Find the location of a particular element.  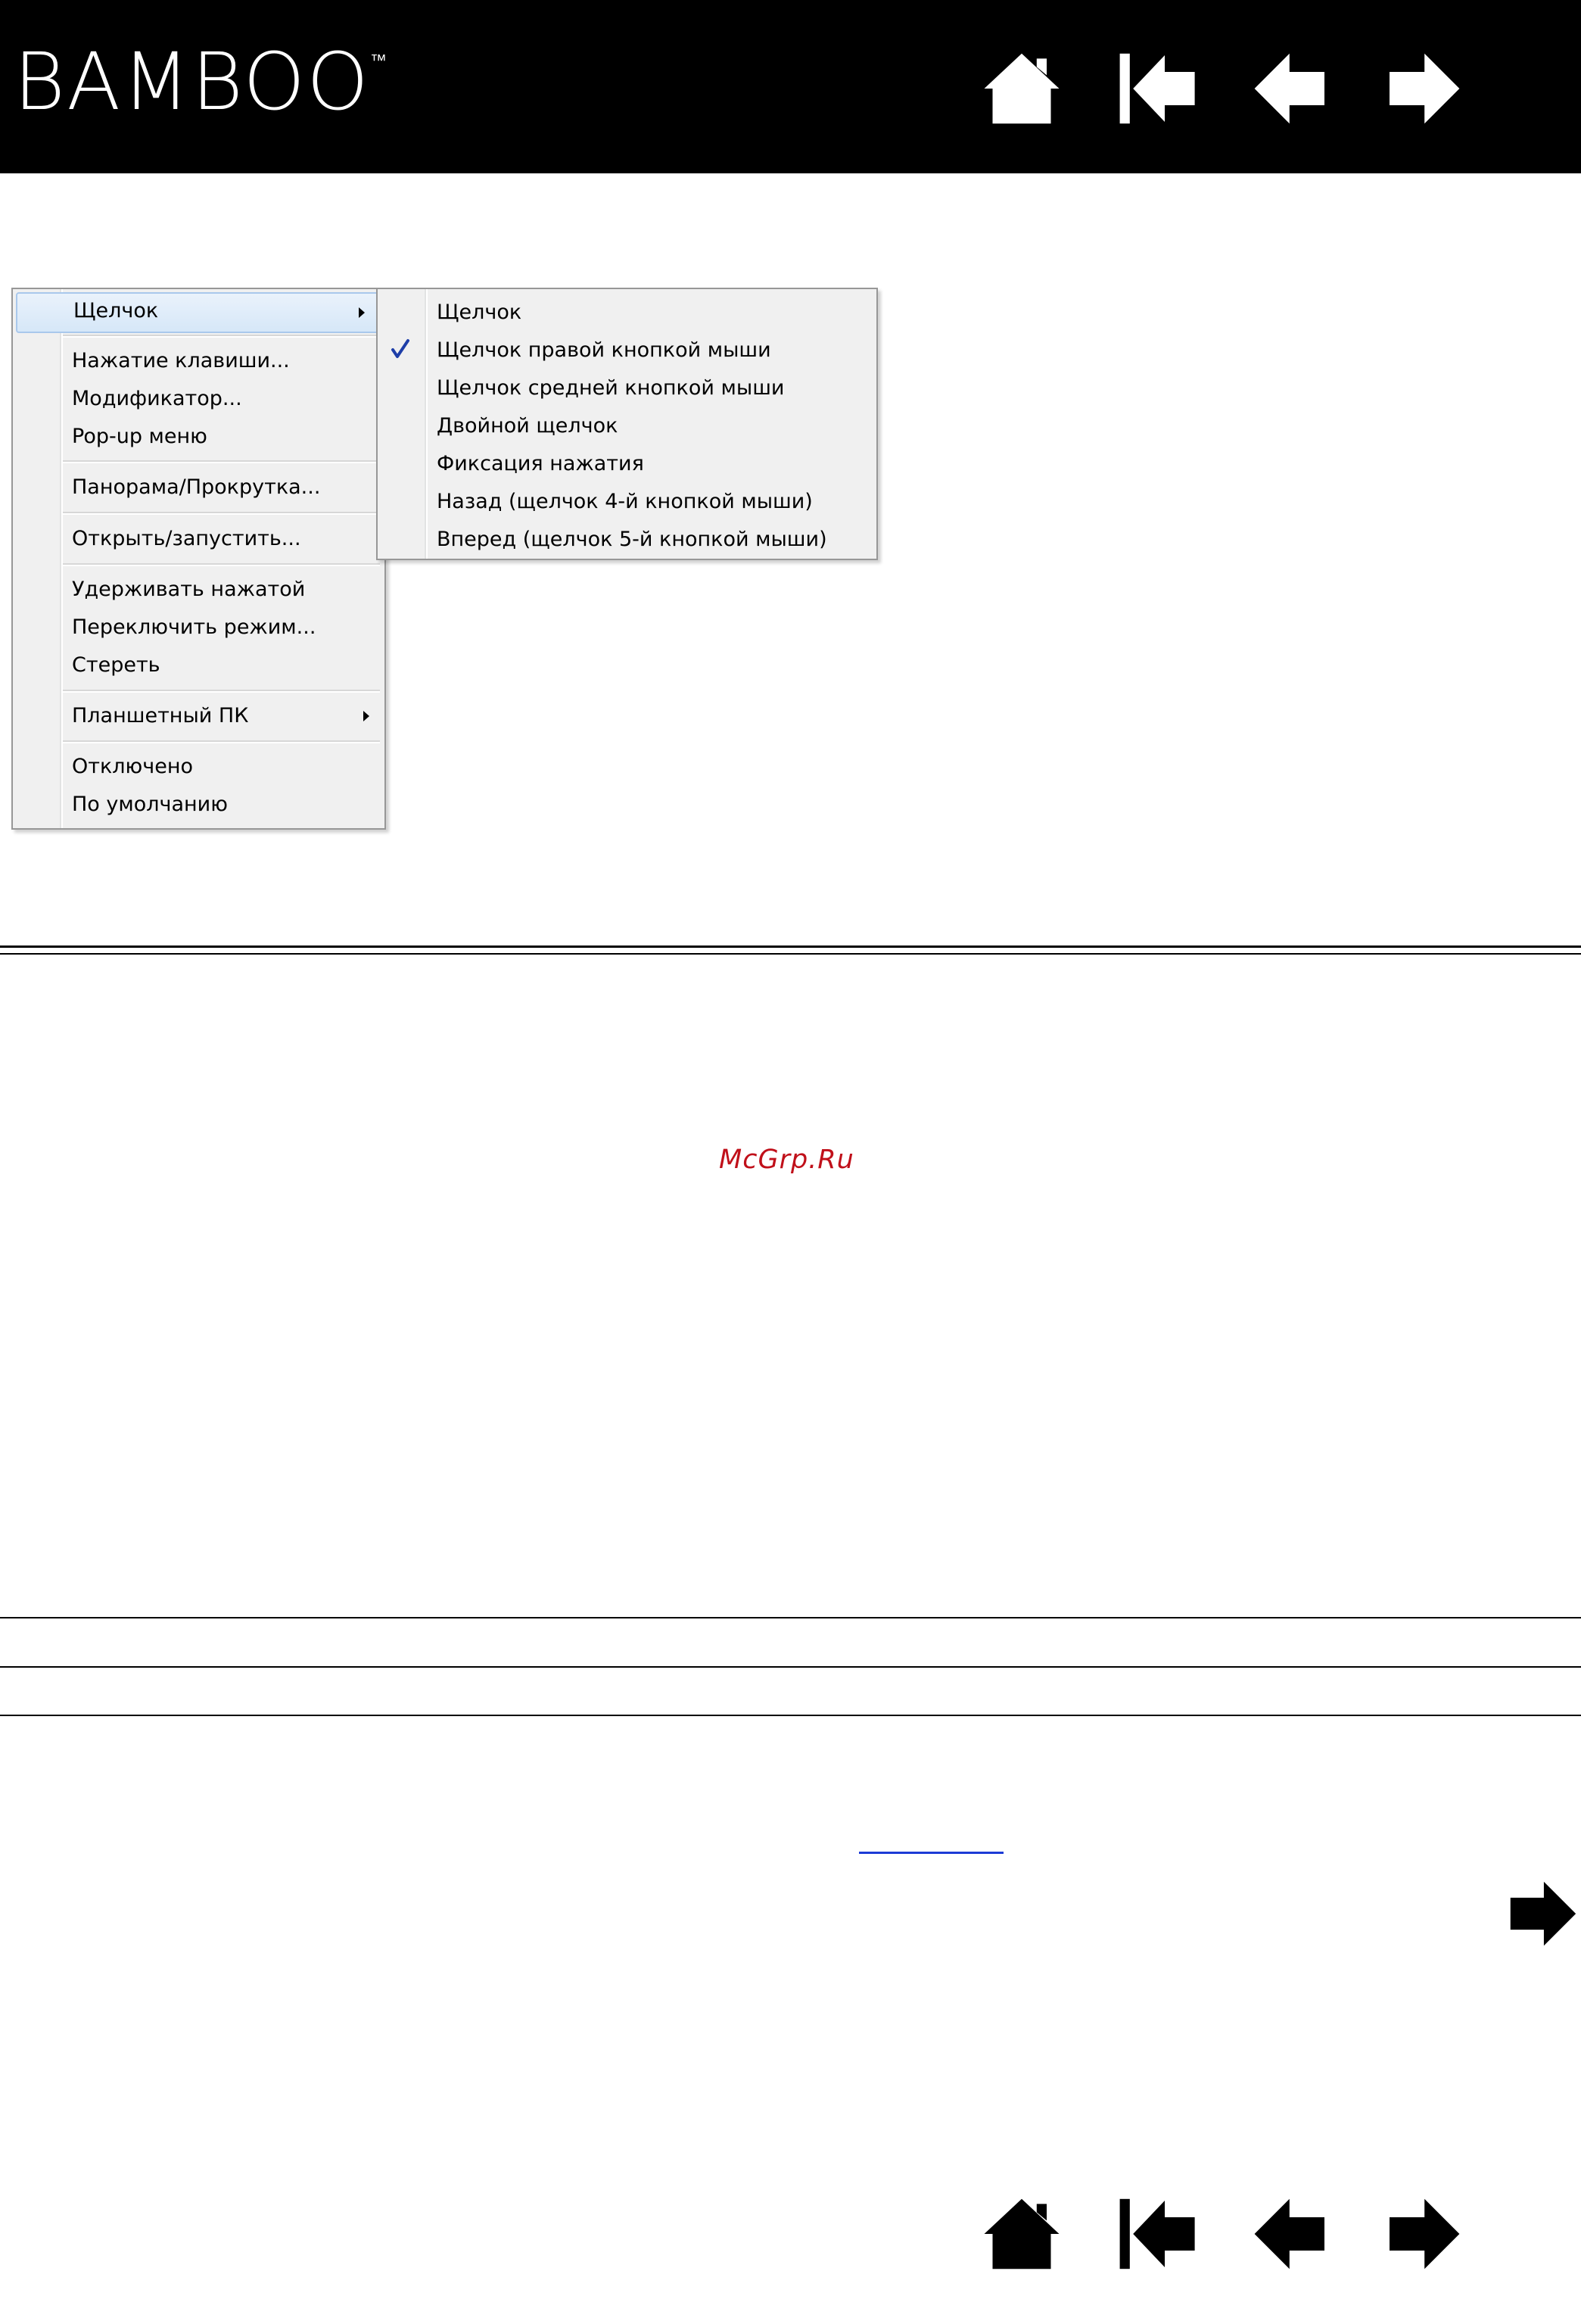

bamboo-logo: BAMBOO™ is located at coordinates (201, 81).